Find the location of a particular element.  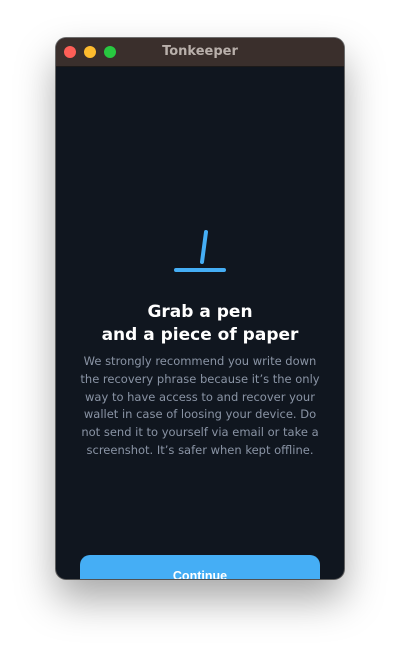

window-title: Tonkeeper is located at coordinates (200, 51).